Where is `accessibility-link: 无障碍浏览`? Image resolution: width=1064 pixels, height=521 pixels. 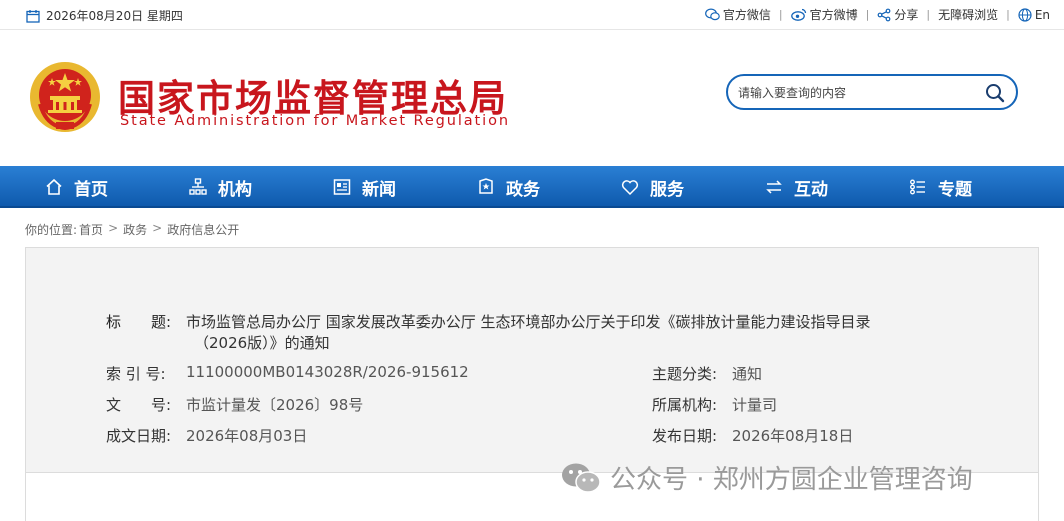
accessibility-link: 无障碍浏览 is located at coordinates (968, 14).